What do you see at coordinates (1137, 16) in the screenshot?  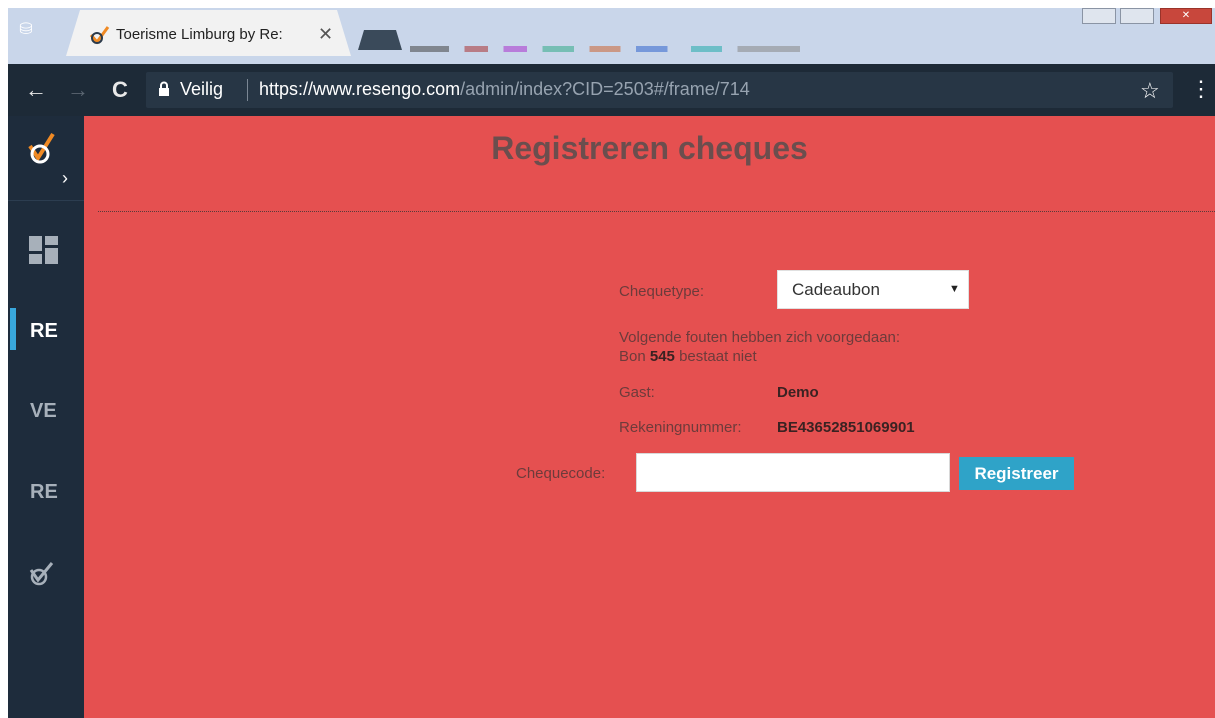 I see `maximize-button` at bounding box center [1137, 16].